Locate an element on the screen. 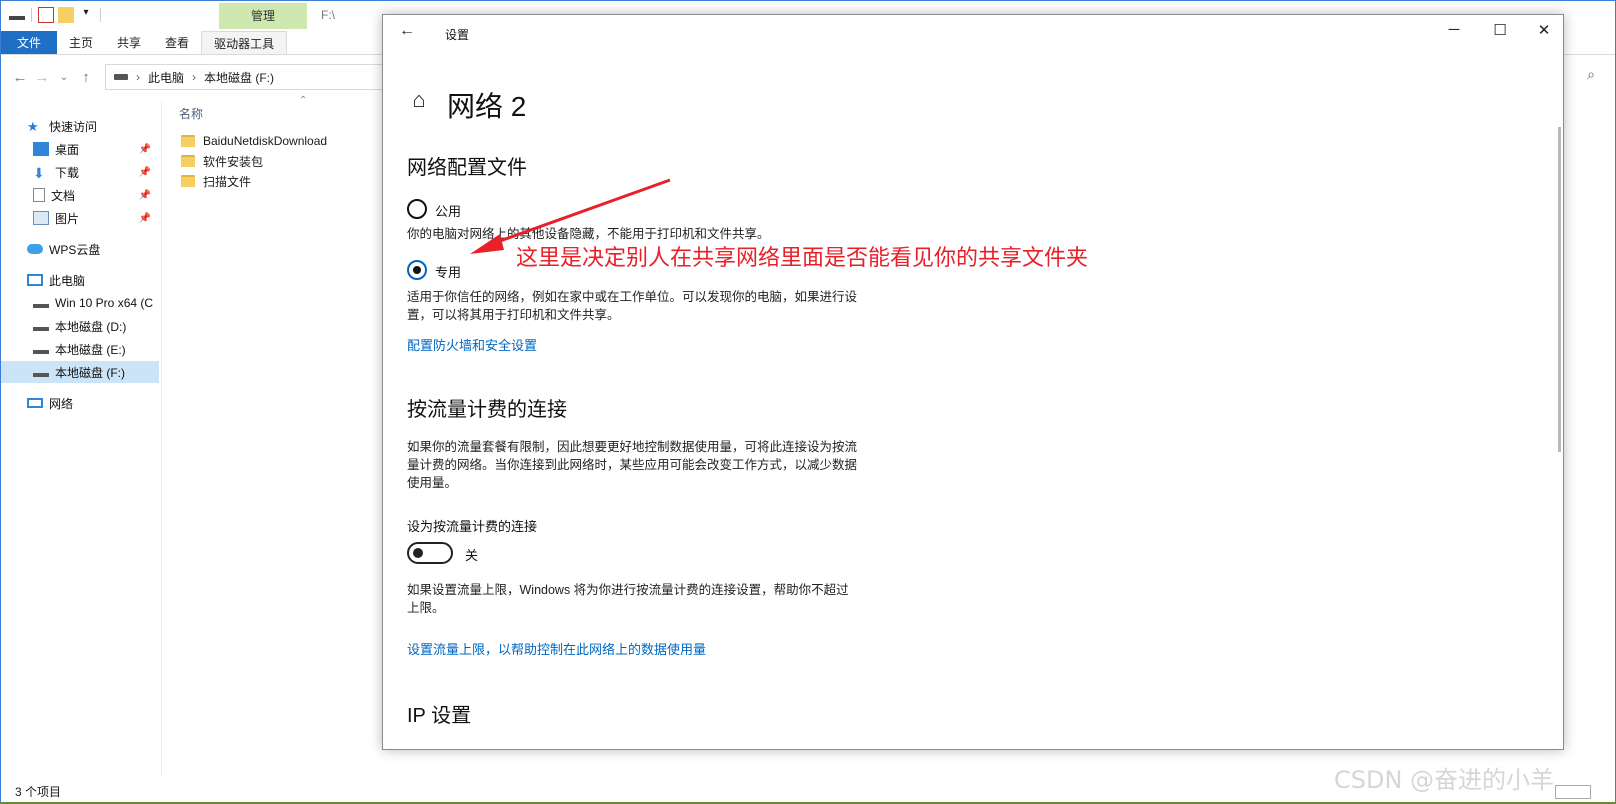 The width and height of the screenshot is (1616, 804). minimize-icon: ─ is located at coordinates (1454, 32).